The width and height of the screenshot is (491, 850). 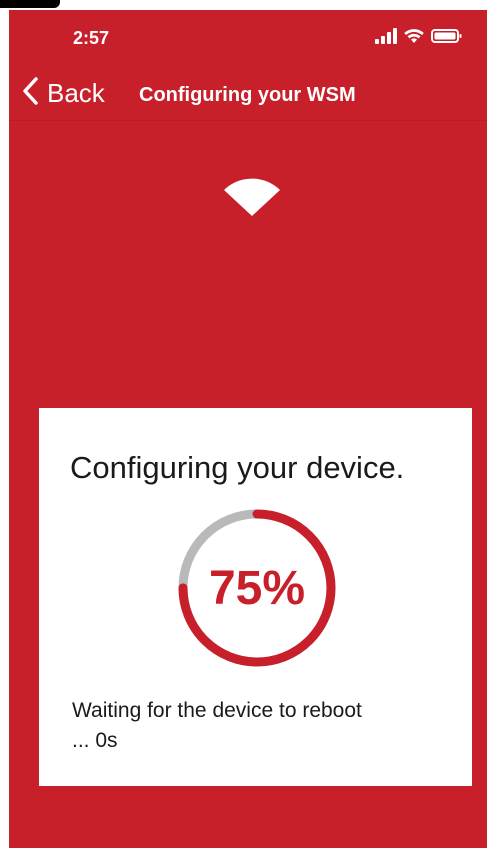 I want to click on progress-percent: 75%, so click(x=257, y=588).